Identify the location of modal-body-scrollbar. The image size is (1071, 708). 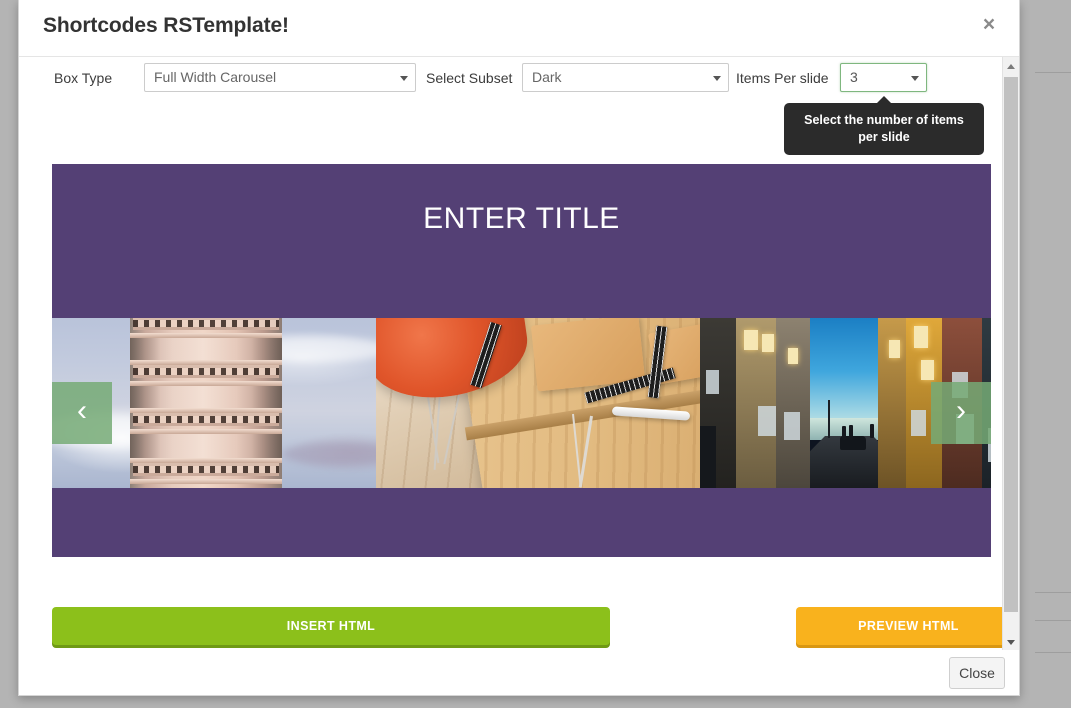
(1010, 353).